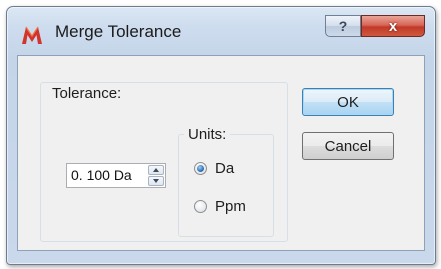 This screenshot has width=441, height=269. Describe the element at coordinates (224, 168) in the screenshot. I see `radio-da-label: Da` at that location.